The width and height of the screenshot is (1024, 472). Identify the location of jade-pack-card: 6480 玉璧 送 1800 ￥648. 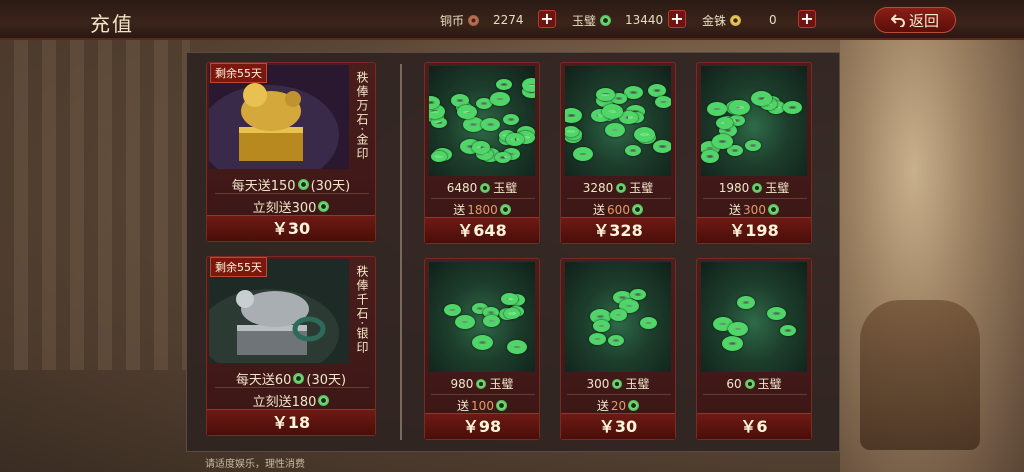
(482, 153).